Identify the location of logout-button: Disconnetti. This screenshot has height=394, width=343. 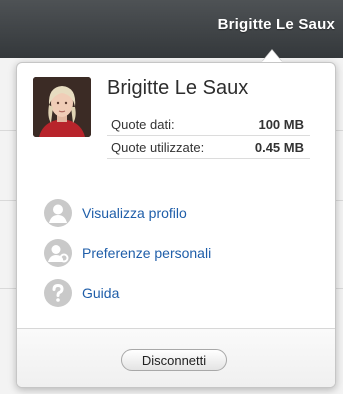
(174, 360).